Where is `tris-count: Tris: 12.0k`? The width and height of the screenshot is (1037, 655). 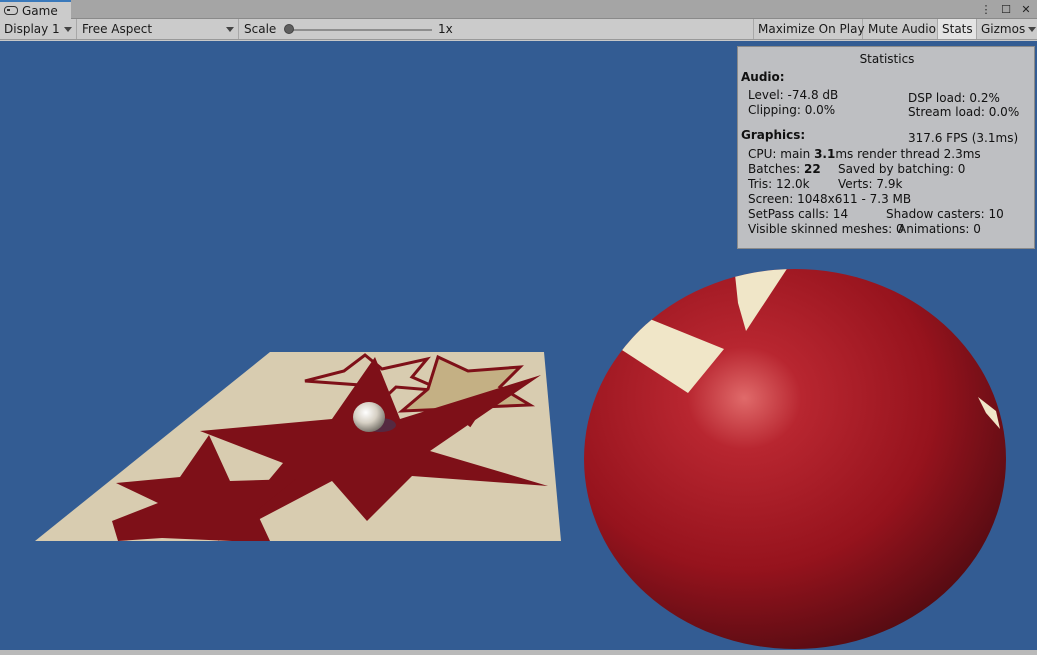 tris-count: Tris: 12.0k is located at coordinates (779, 184).